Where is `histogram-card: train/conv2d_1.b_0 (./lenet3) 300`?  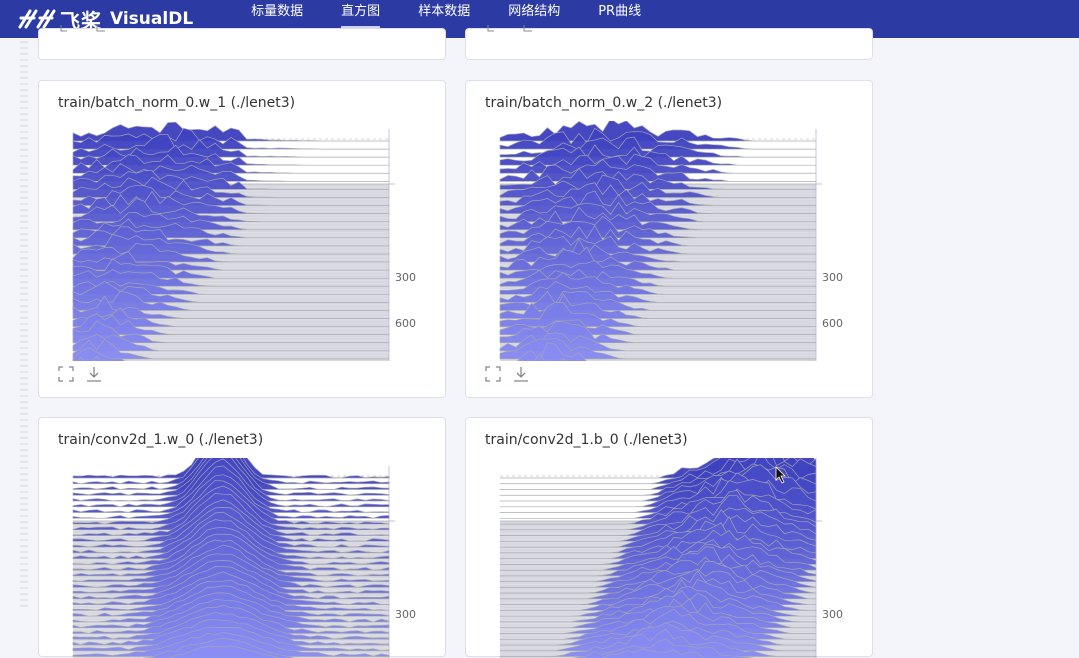
histogram-card: train/conv2d_1.b_0 (./lenet3) 300 is located at coordinates (669, 537).